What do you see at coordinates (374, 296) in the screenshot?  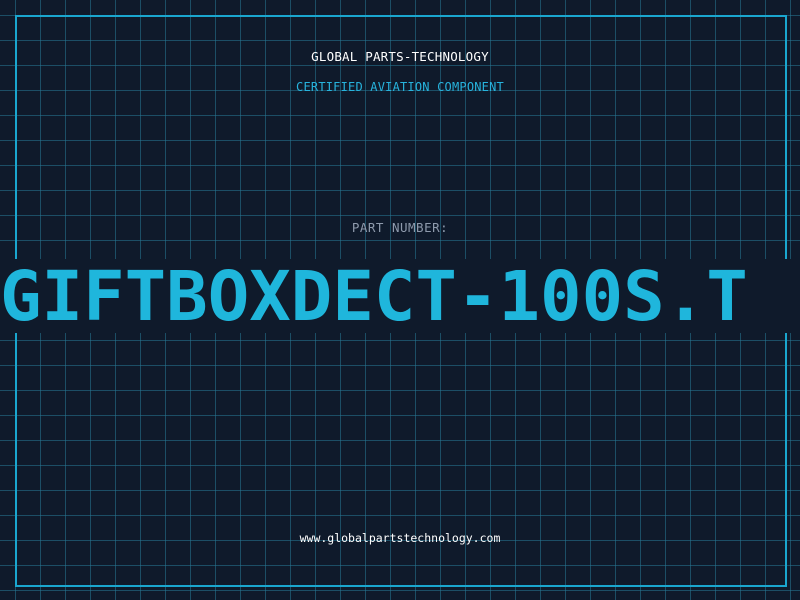 I see `part-number-value: GIFTBOXDECT-100S.T` at bounding box center [374, 296].